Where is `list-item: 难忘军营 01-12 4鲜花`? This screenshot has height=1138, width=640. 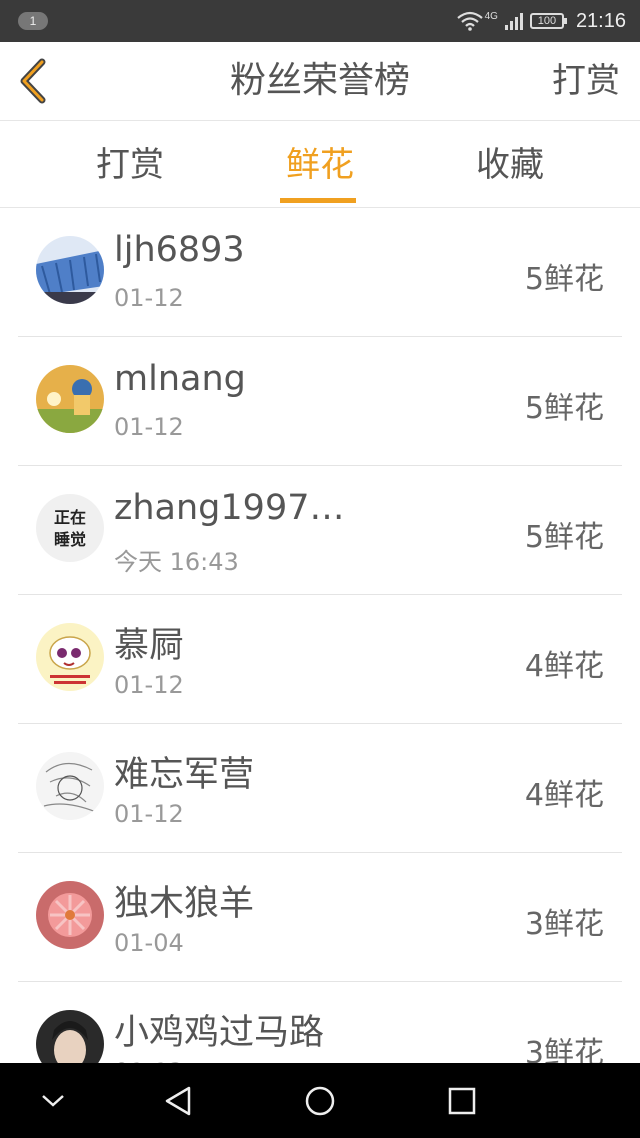 list-item: 难忘军营 01-12 4鲜花 is located at coordinates (320, 788).